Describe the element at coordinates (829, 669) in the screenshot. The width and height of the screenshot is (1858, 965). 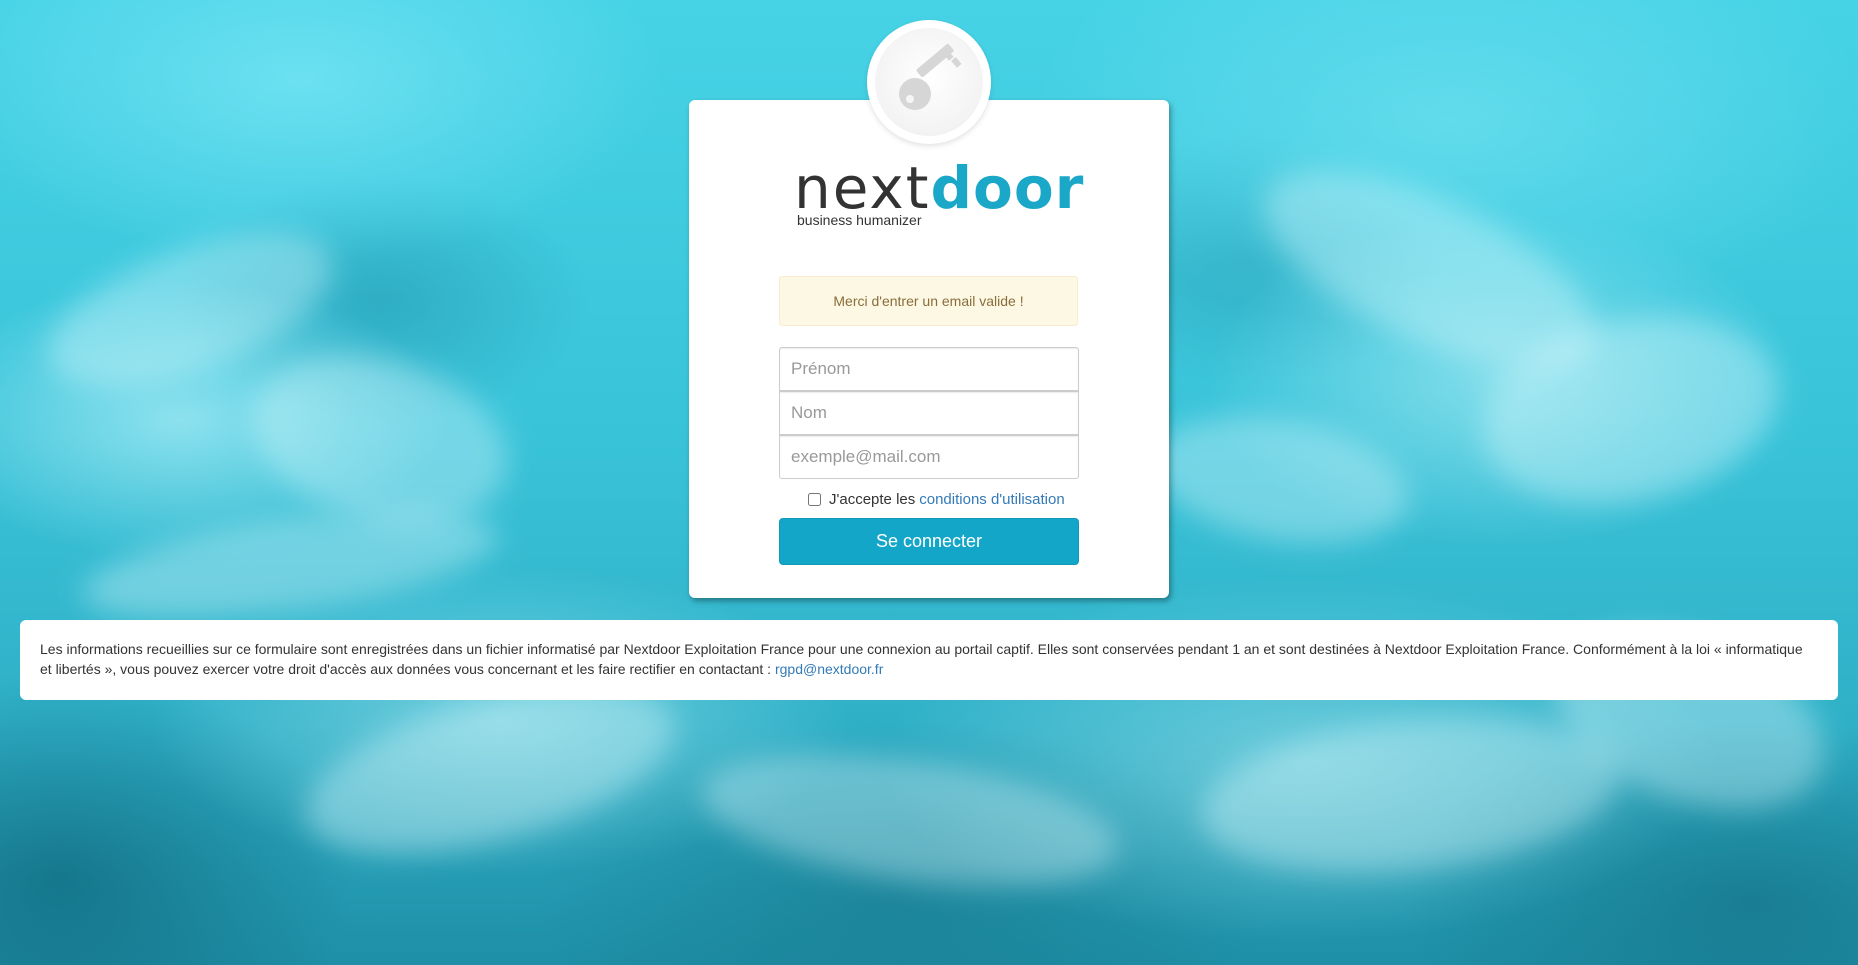
I see `contact-email-link: rgpd@nextdoor.fr` at that location.